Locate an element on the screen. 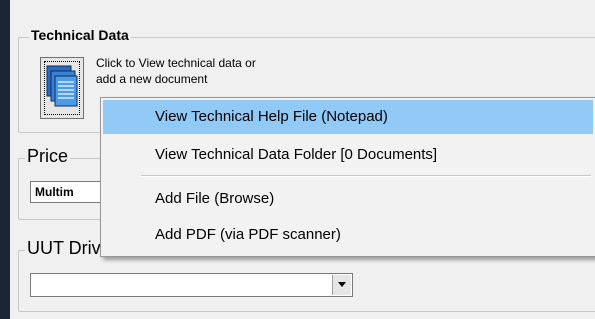  technical-data-button is located at coordinates (62, 88).